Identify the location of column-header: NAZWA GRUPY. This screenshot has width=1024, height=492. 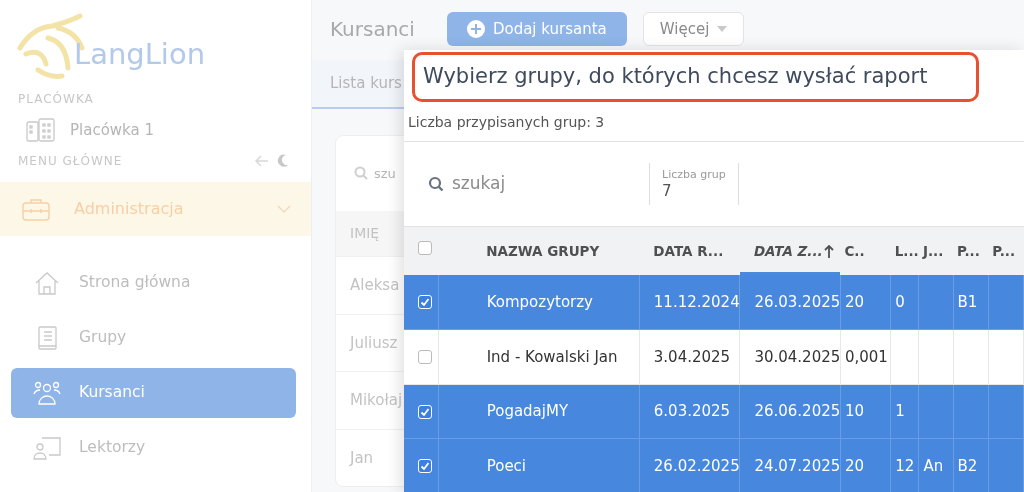
(539, 250).